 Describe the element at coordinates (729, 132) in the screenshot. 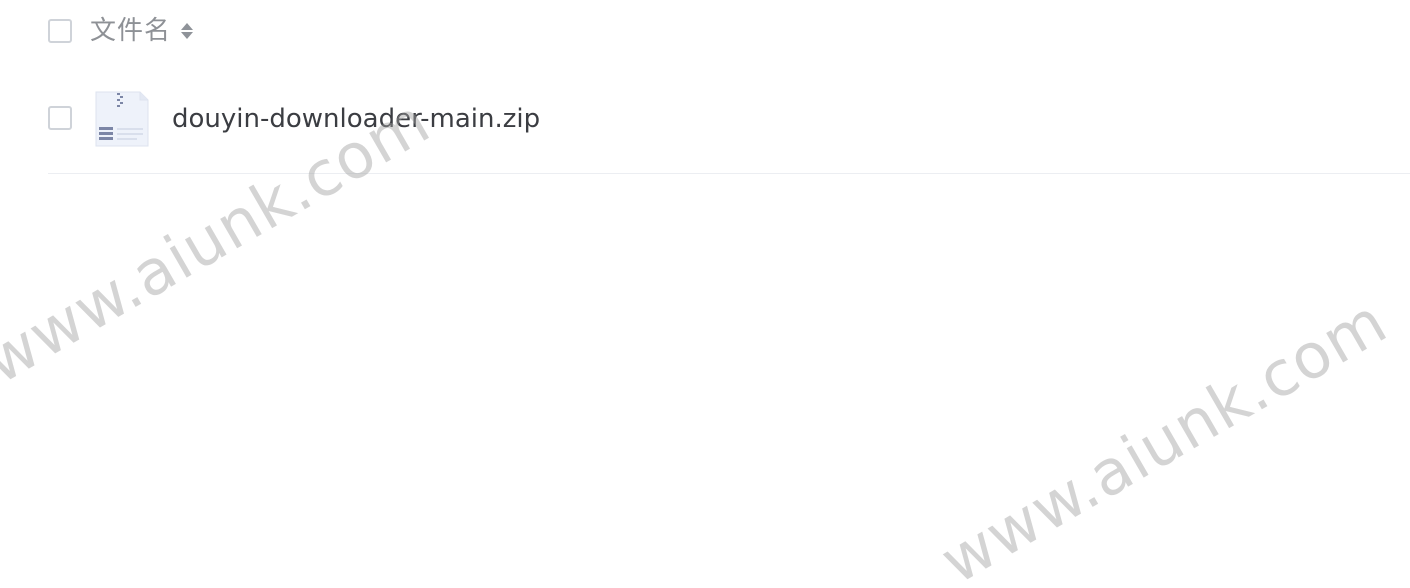

I see `table-row: douyin-downloader-main.zip` at that location.